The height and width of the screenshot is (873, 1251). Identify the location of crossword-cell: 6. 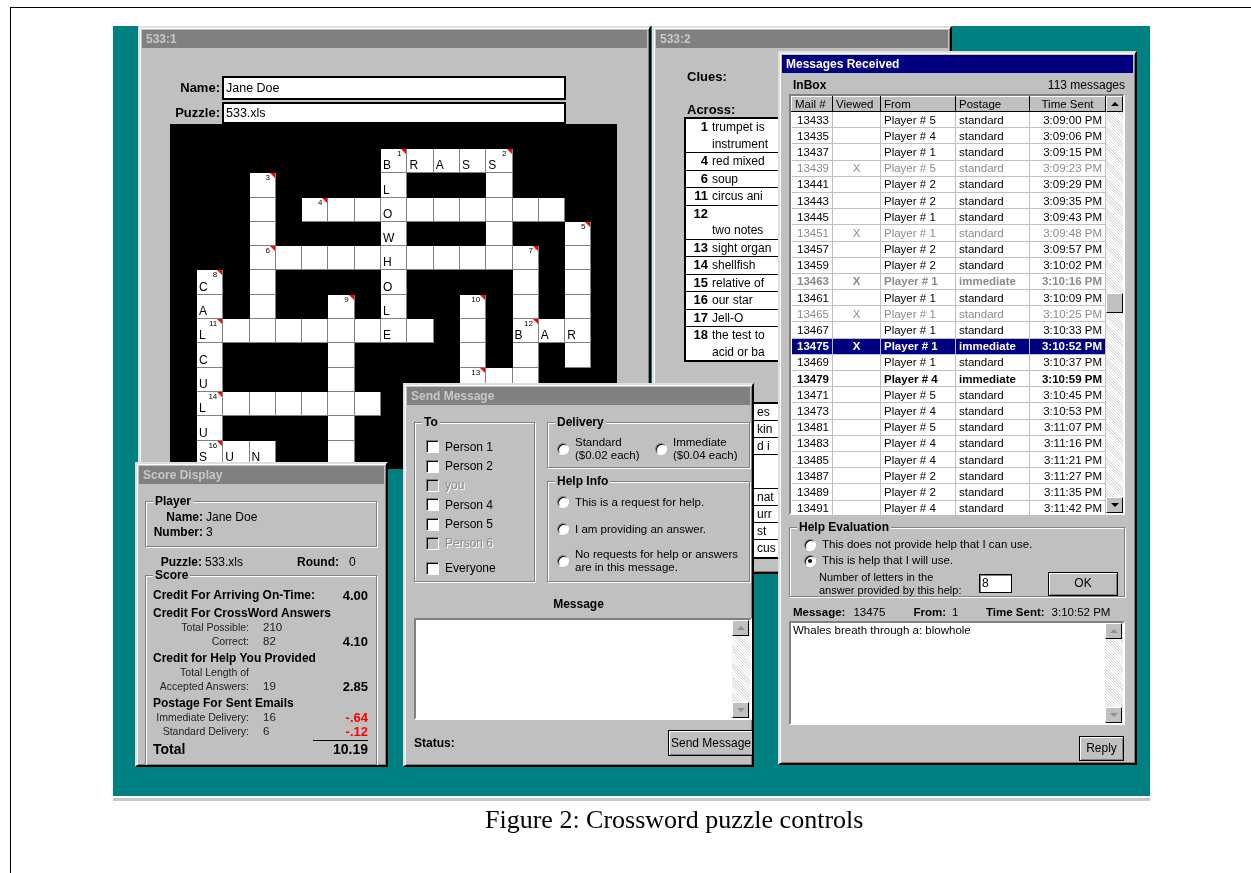
(262, 258).